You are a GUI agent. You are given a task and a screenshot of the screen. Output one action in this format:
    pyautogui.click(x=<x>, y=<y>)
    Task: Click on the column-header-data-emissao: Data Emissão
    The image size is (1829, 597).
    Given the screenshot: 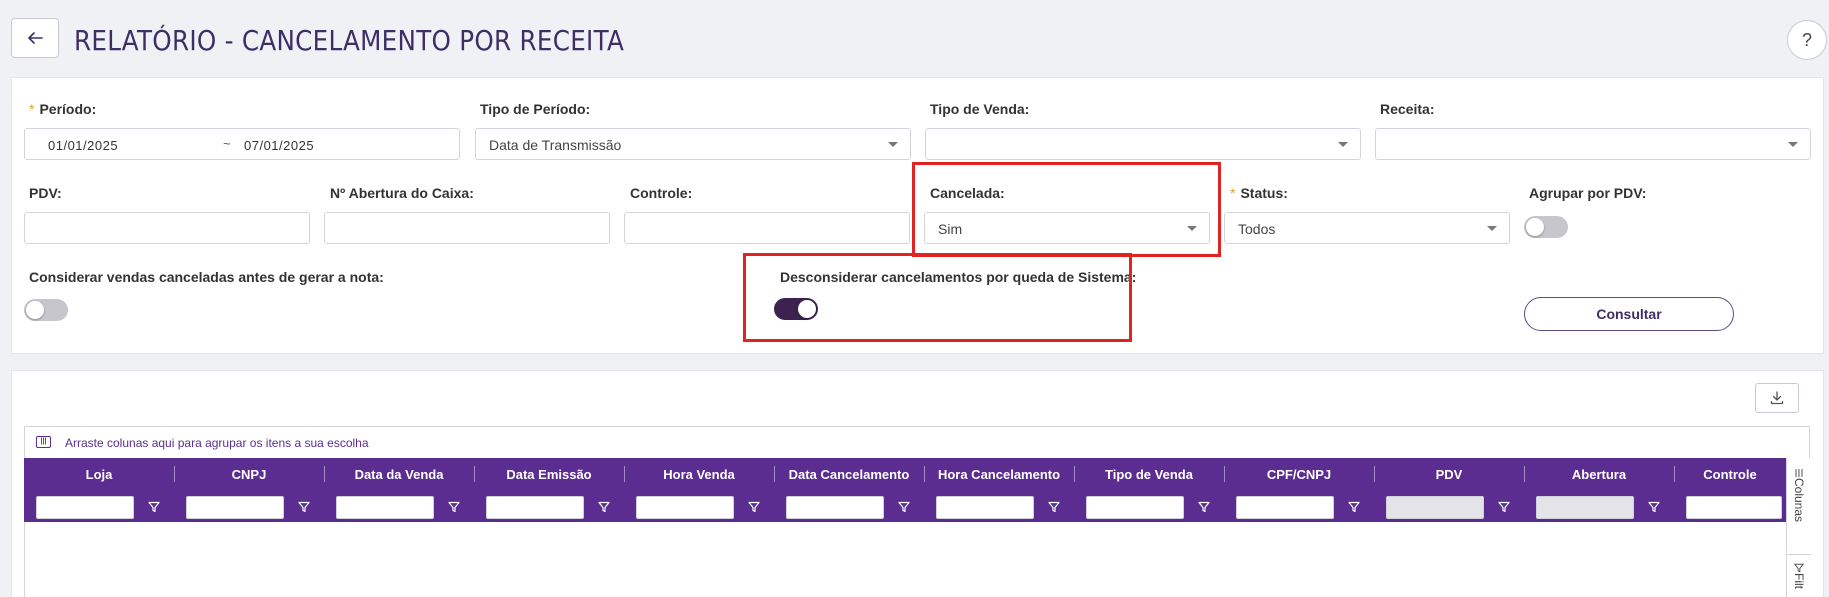 What is the action you would take?
    pyautogui.click(x=549, y=474)
    